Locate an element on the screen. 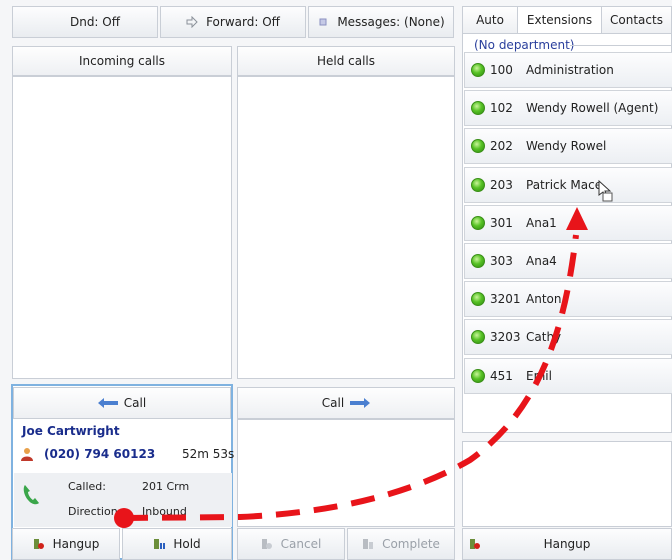 The height and width of the screenshot is (560, 672). called-value: 201 Crm is located at coordinates (166, 486).